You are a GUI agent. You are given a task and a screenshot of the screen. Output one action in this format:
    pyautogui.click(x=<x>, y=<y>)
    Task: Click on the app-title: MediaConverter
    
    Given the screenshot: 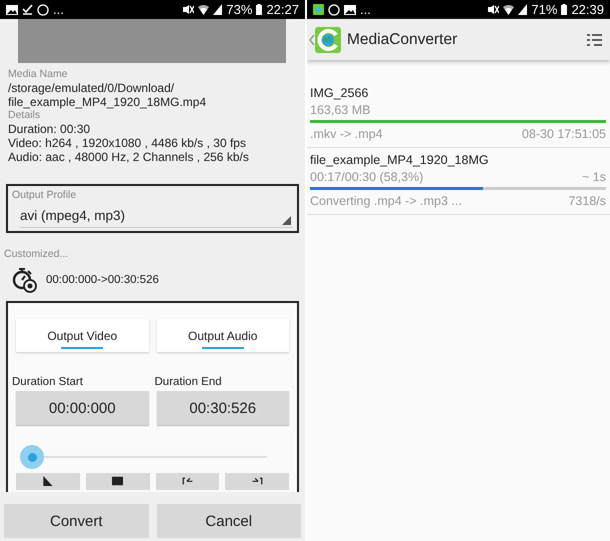 What is the action you would take?
    pyautogui.click(x=402, y=39)
    